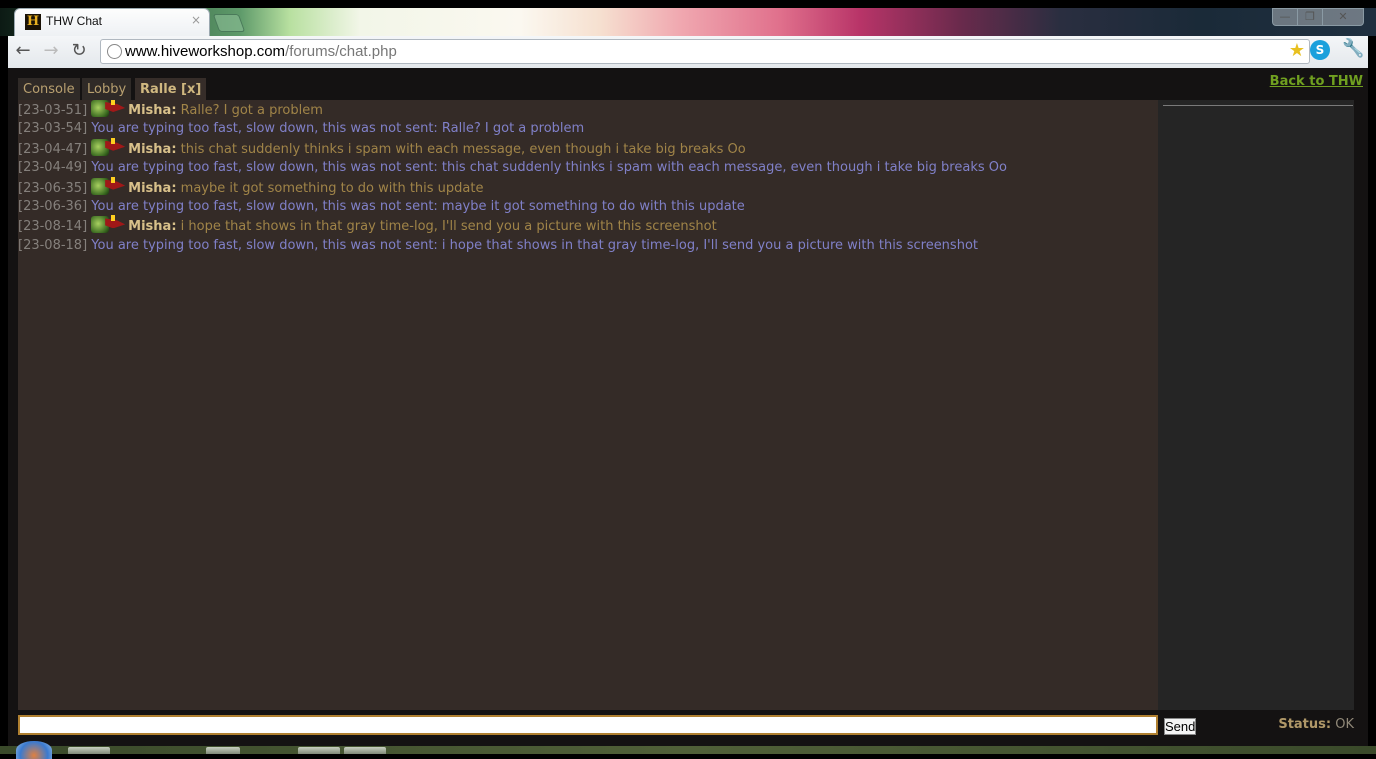 This screenshot has width=1376, height=759. I want to click on sidebar-divider, so click(1258, 105).